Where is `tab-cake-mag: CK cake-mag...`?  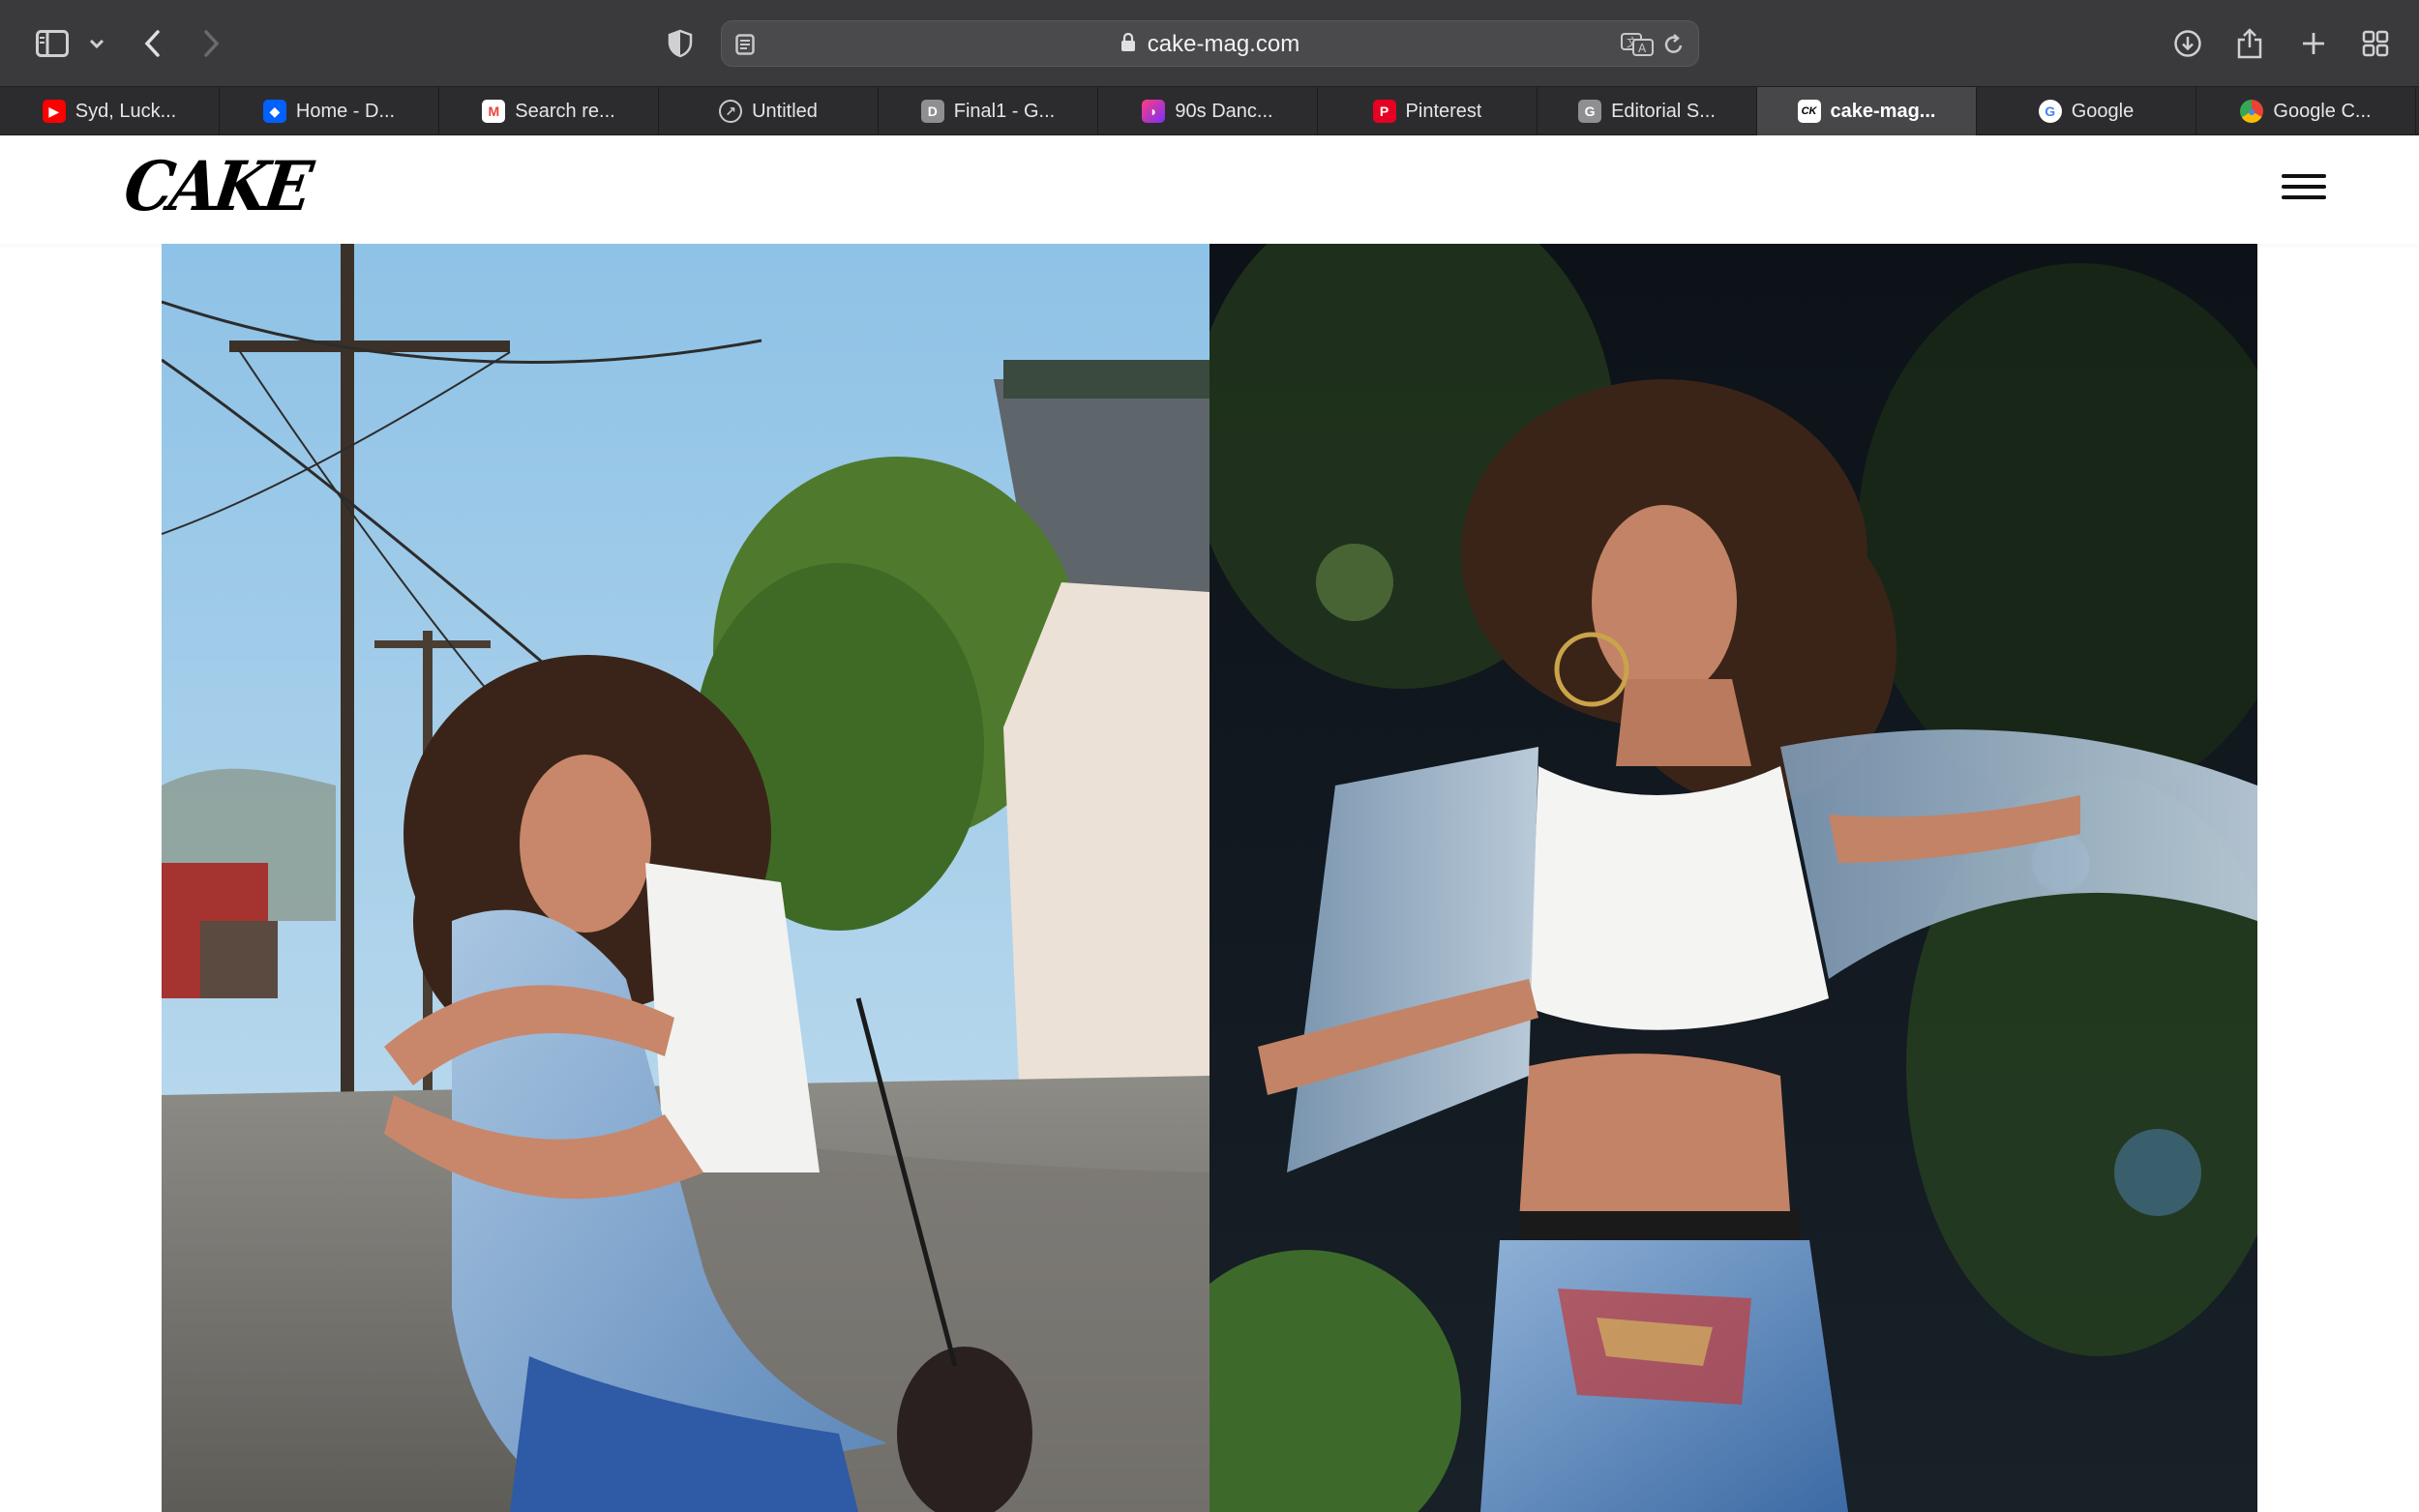 tab-cake-mag: CK cake-mag... is located at coordinates (1867, 111).